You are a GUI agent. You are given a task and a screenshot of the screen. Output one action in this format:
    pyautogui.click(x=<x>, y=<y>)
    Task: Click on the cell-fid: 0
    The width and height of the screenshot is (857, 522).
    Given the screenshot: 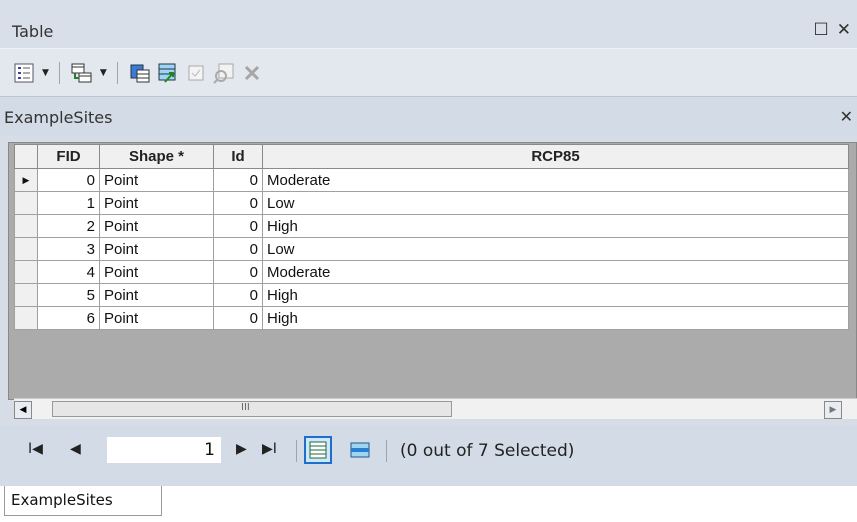 What is the action you would take?
    pyautogui.click(x=68, y=180)
    